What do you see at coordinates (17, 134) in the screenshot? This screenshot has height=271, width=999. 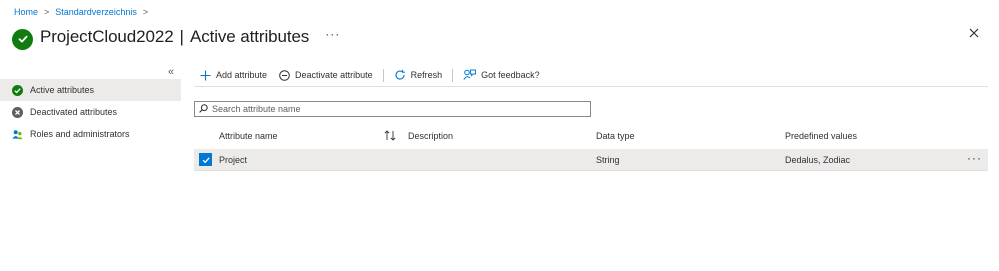 I see `people-icon` at bounding box center [17, 134].